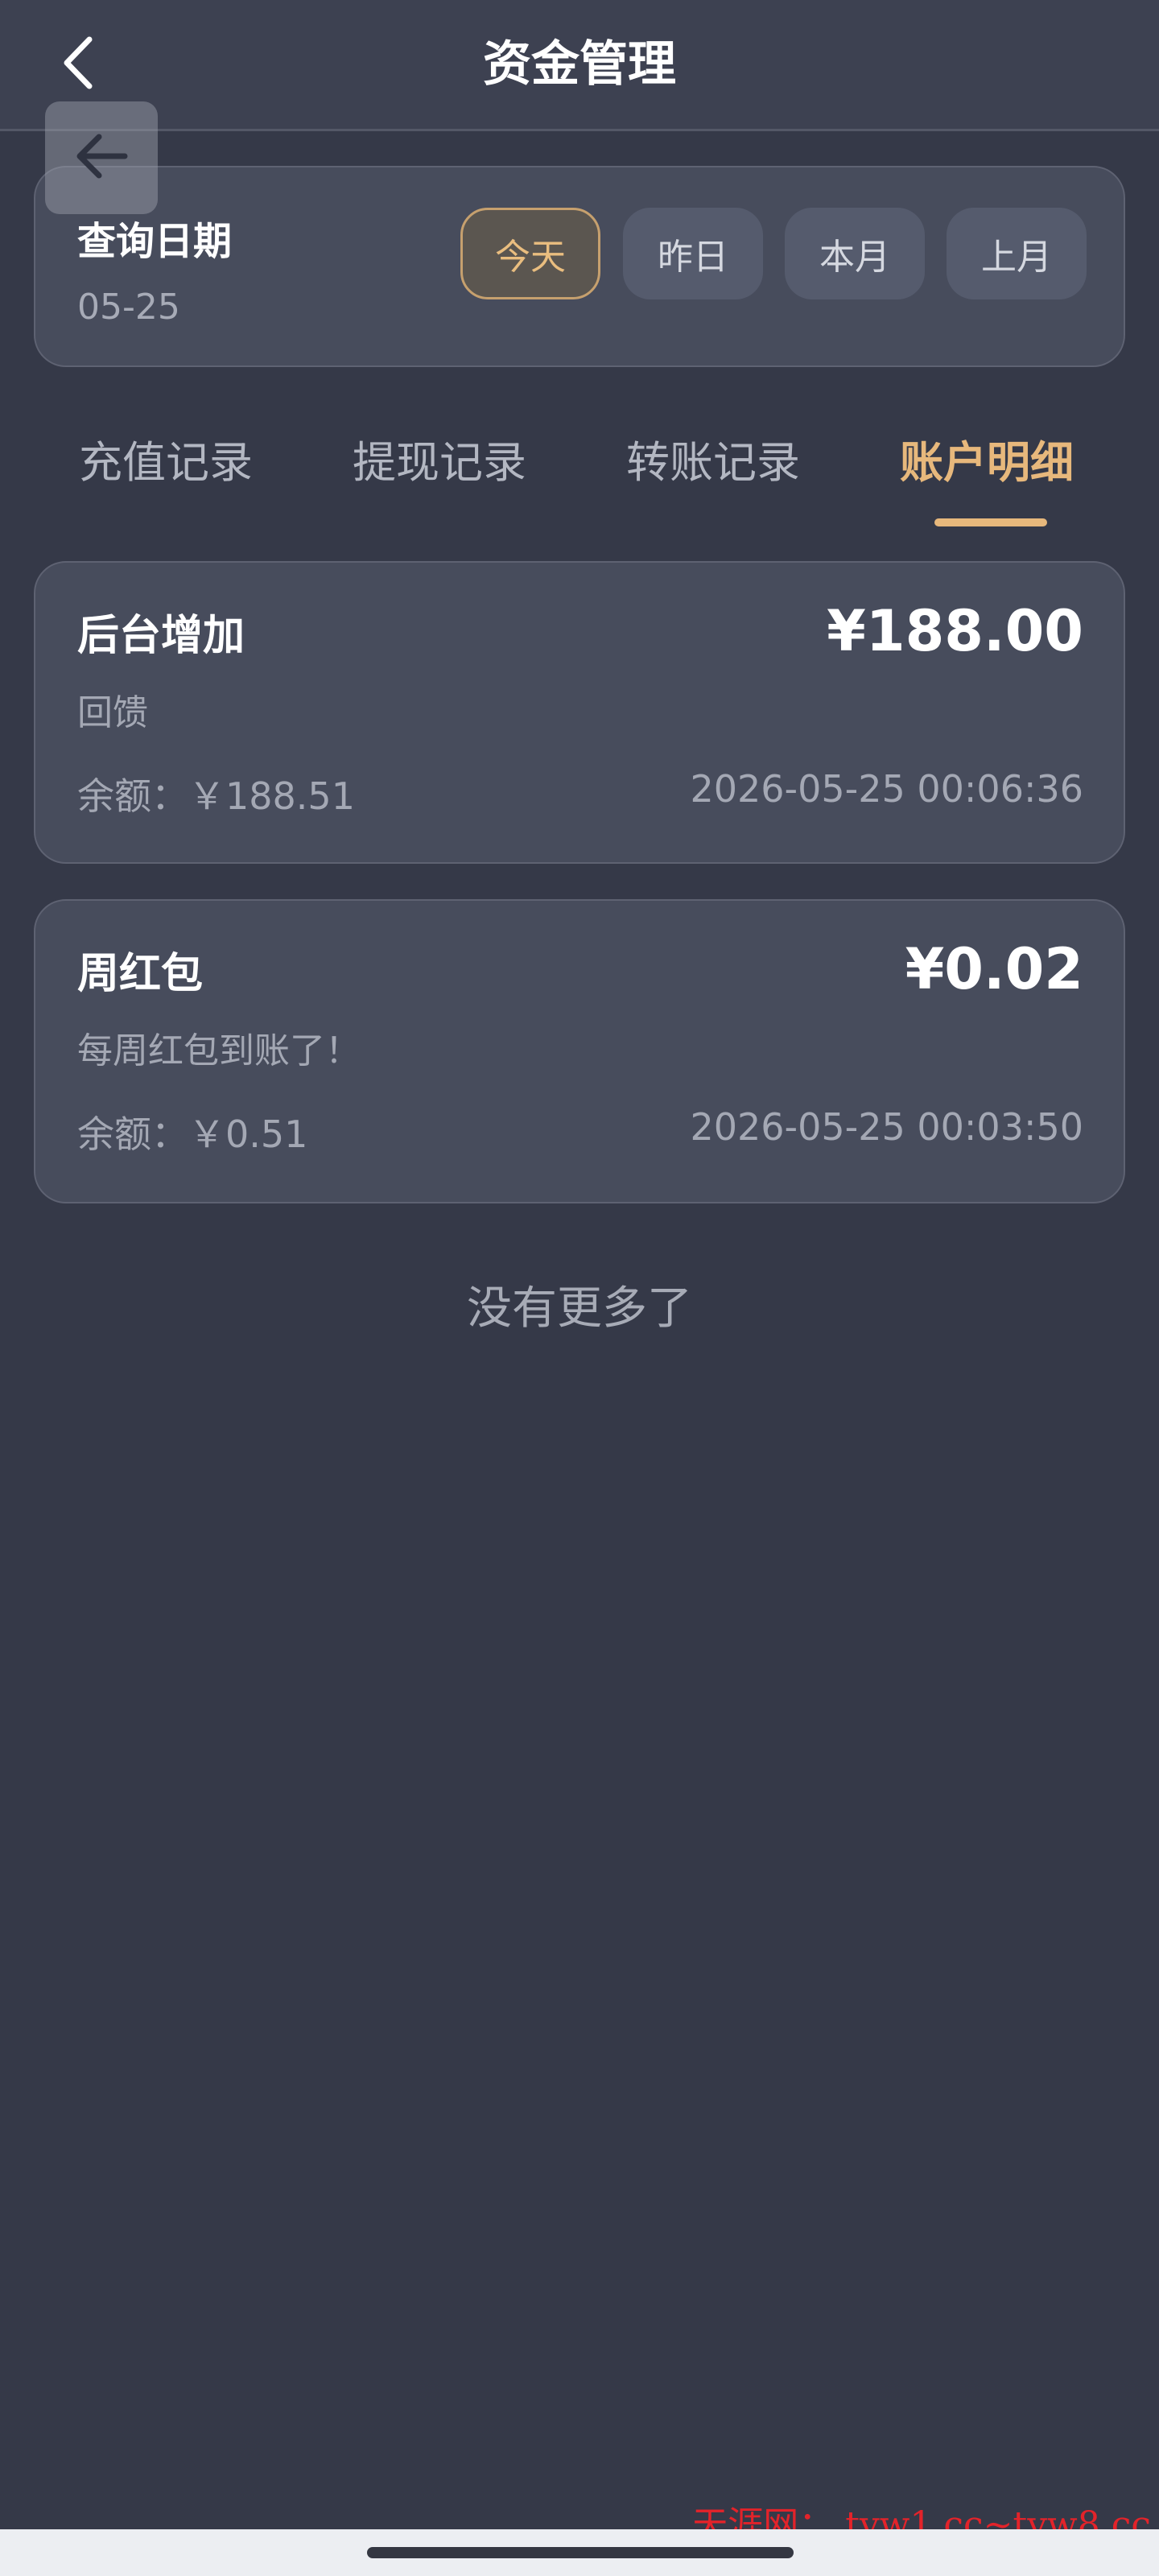 The height and width of the screenshot is (2576, 1159). What do you see at coordinates (886, 1127) in the screenshot?
I see `record-time: 2026-05-25 00:03:50` at bounding box center [886, 1127].